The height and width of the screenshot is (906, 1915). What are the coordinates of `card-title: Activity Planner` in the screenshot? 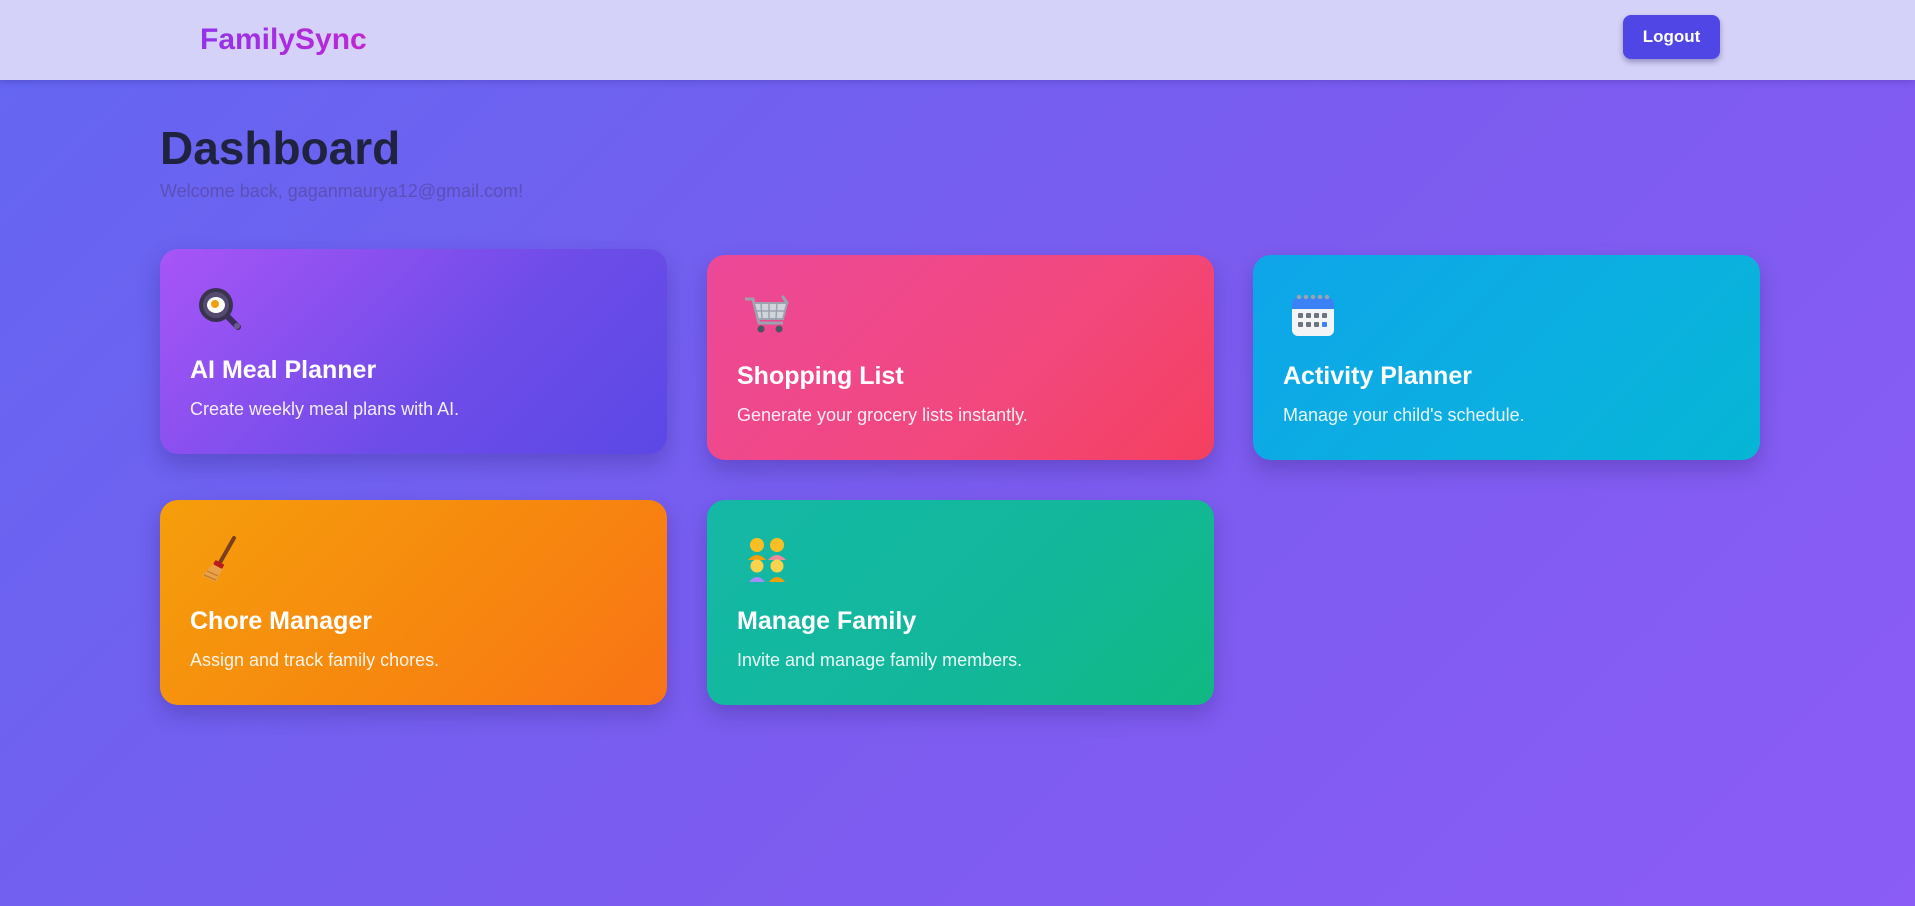 It's located at (1377, 376).